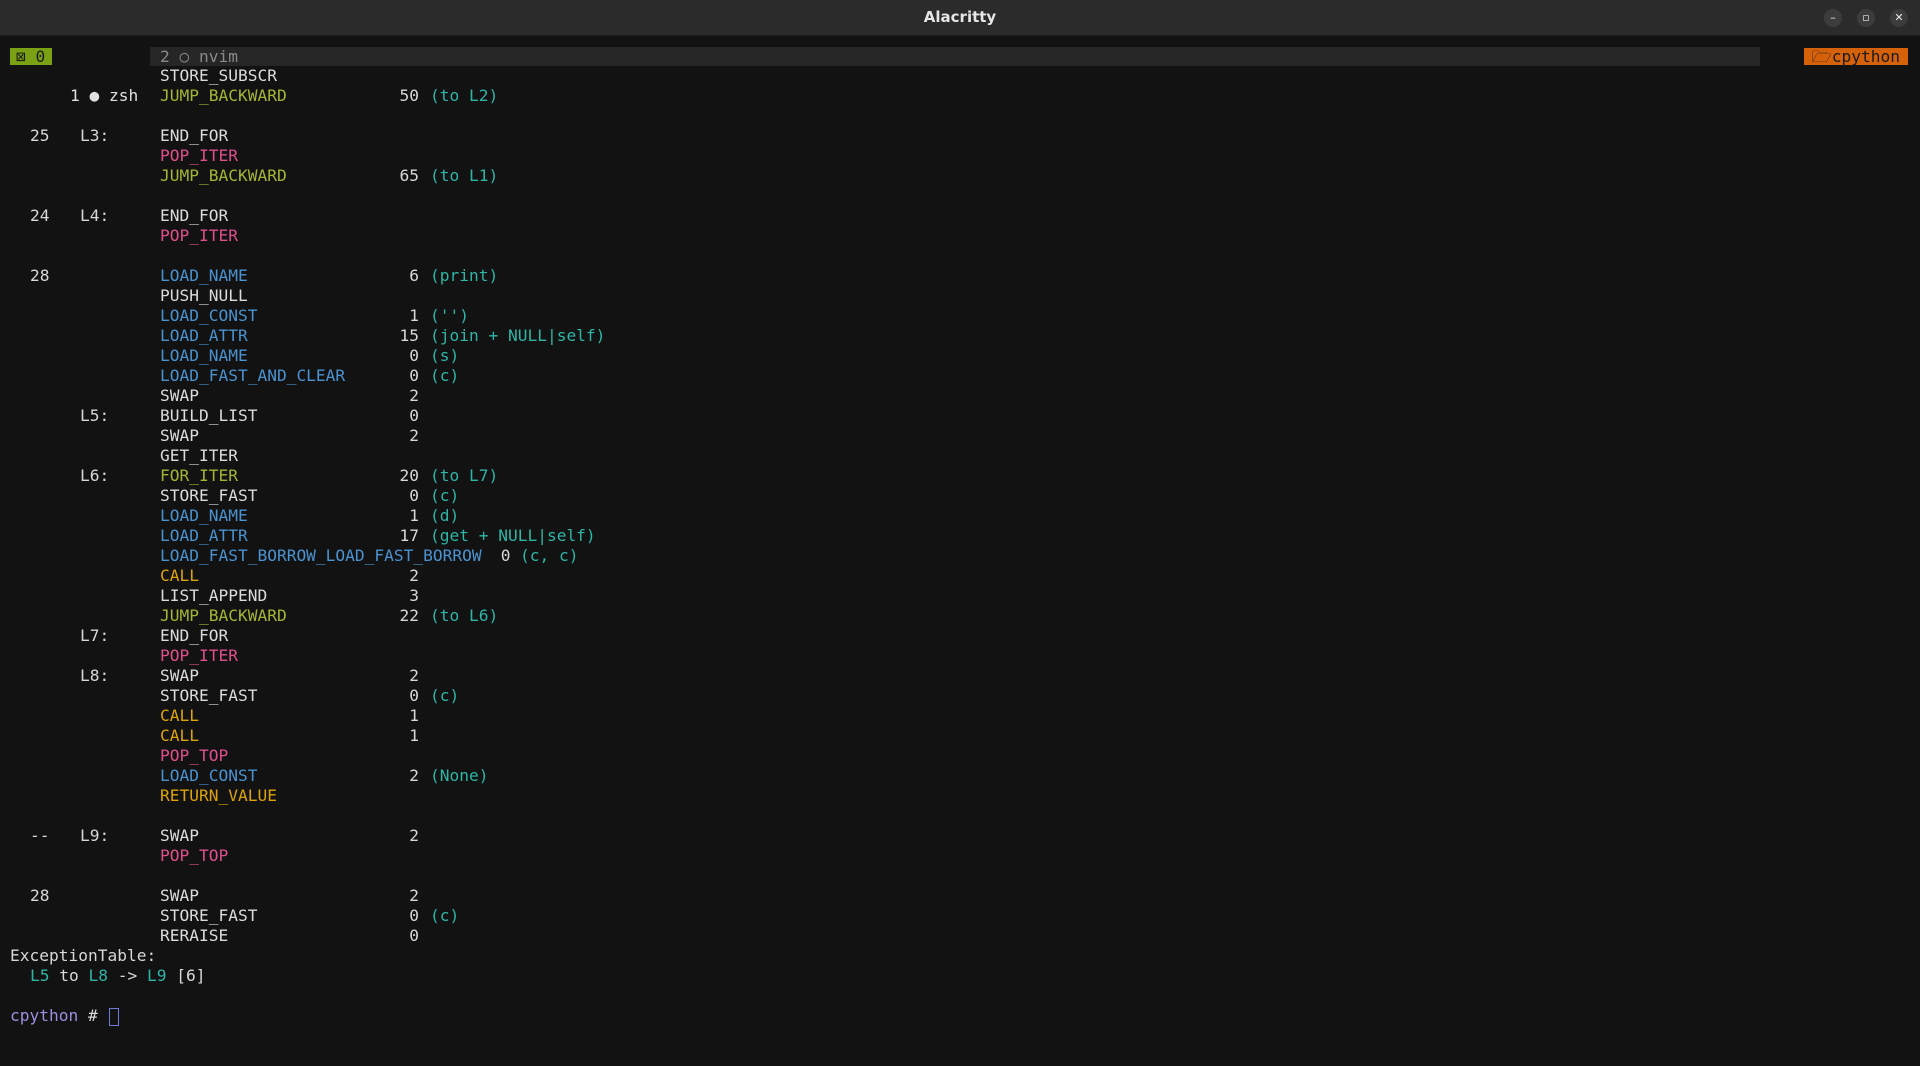 The width and height of the screenshot is (1920, 1066). I want to click on disasm-line: -- L9: SWAP 2, so click(960, 836).